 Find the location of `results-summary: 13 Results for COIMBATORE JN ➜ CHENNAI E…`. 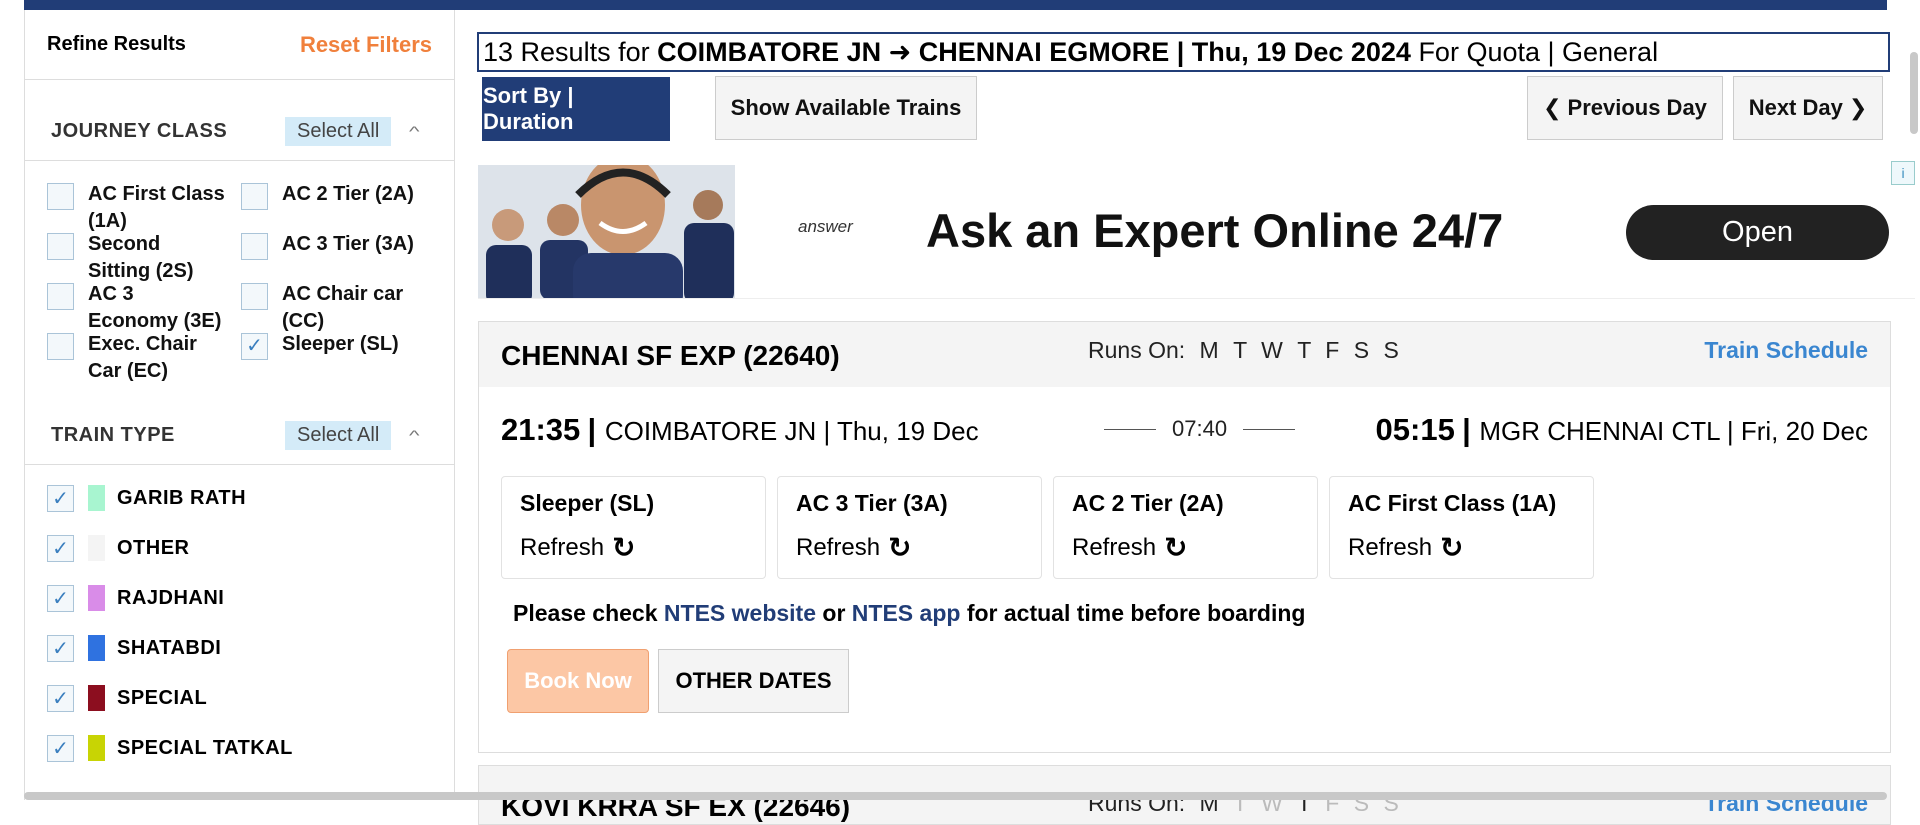

results-summary: 13 Results for COIMBATORE JN ➜ CHENNAI E… is located at coordinates (1183, 52).